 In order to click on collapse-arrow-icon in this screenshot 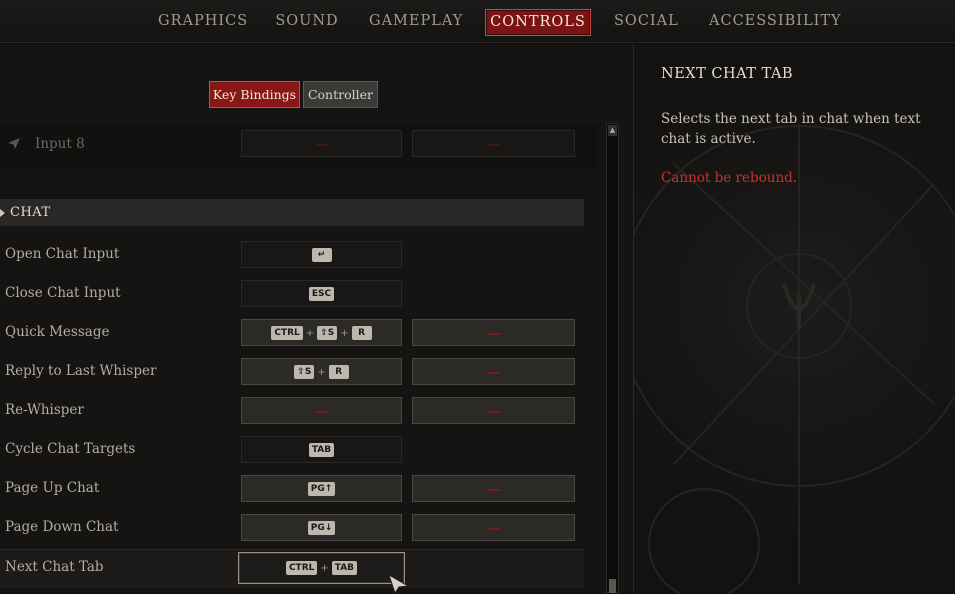, I will do `click(2, 213)`.